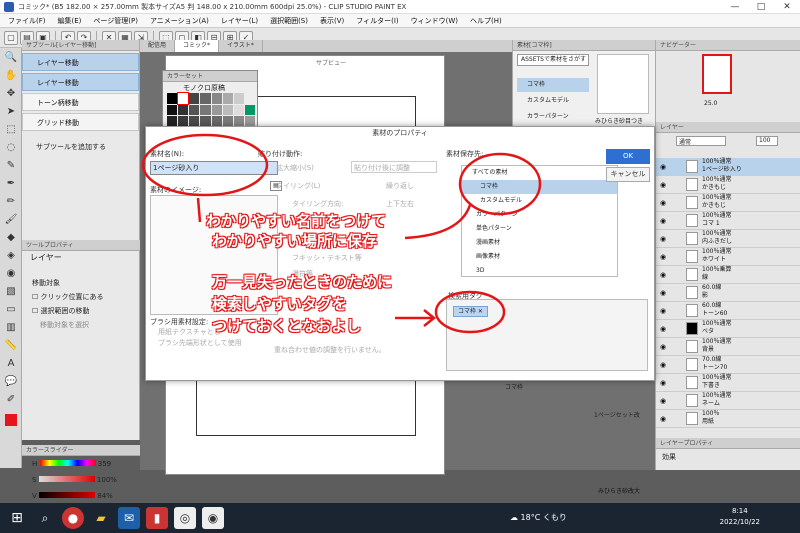  Describe the element at coordinates (302, 282) in the screenshot. I see `annotation-3: 万一見失ったときのために` at that location.